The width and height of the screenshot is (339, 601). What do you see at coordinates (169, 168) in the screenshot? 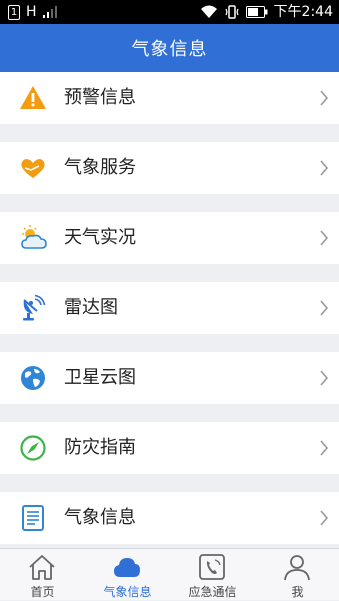
I see `menu-item-service: 气象服务` at bounding box center [169, 168].